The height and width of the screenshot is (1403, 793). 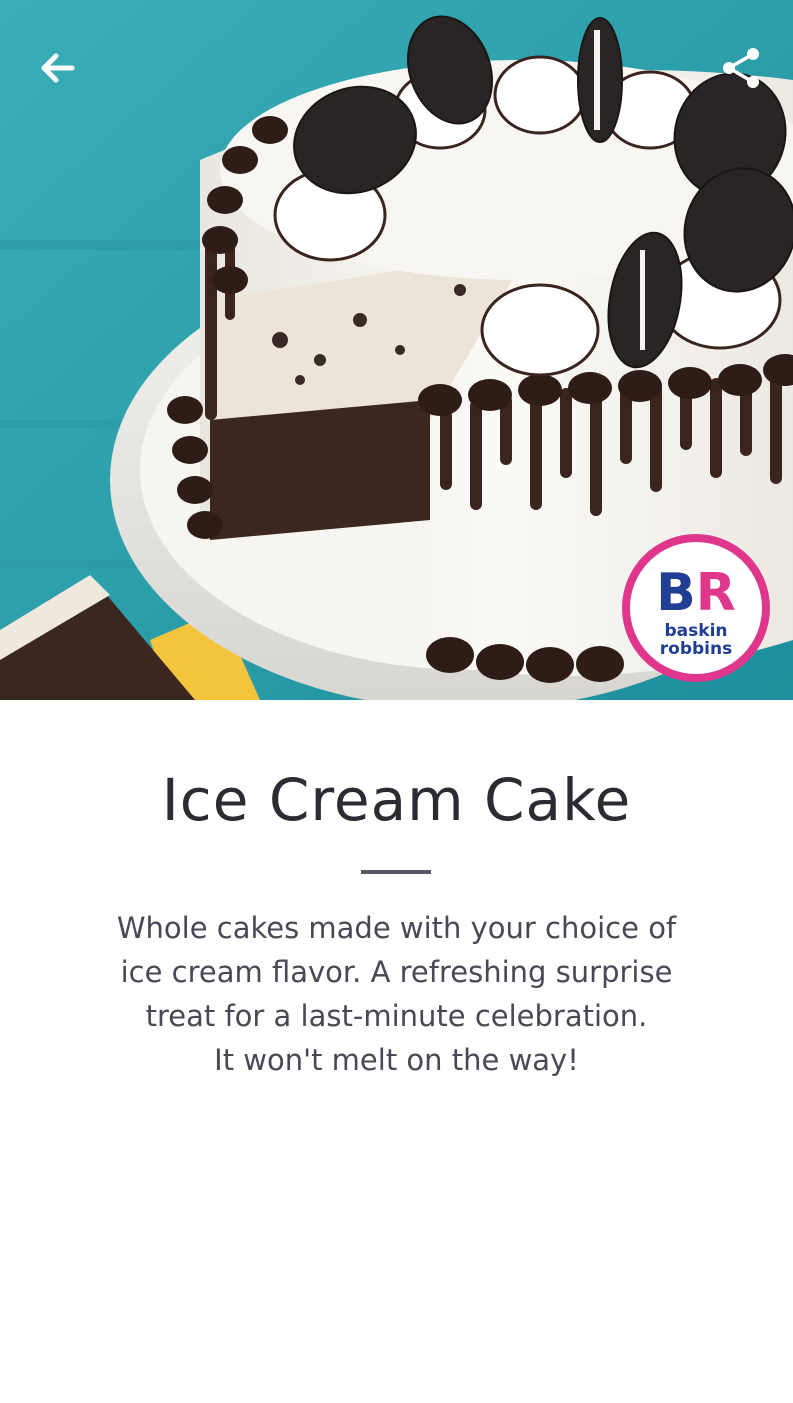 What do you see at coordinates (396, 800) in the screenshot?
I see `product-title: Ice Cream Cake` at bounding box center [396, 800].